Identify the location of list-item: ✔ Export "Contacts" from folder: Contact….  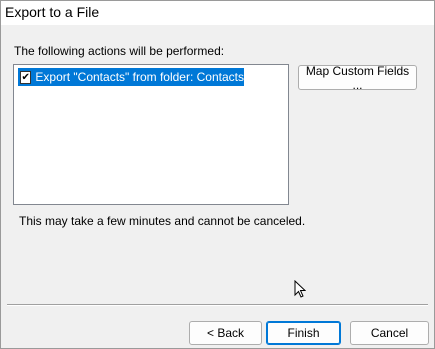
(131, 77).